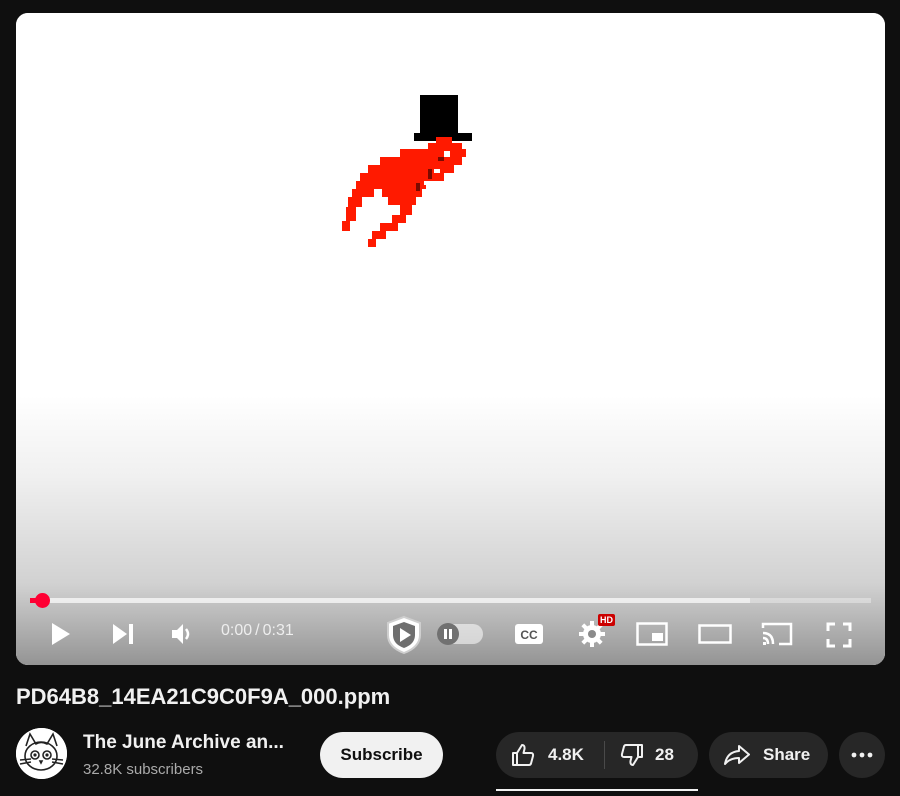 The image size is (900, 796). I want to click on cast-icon, so click(777, 634).